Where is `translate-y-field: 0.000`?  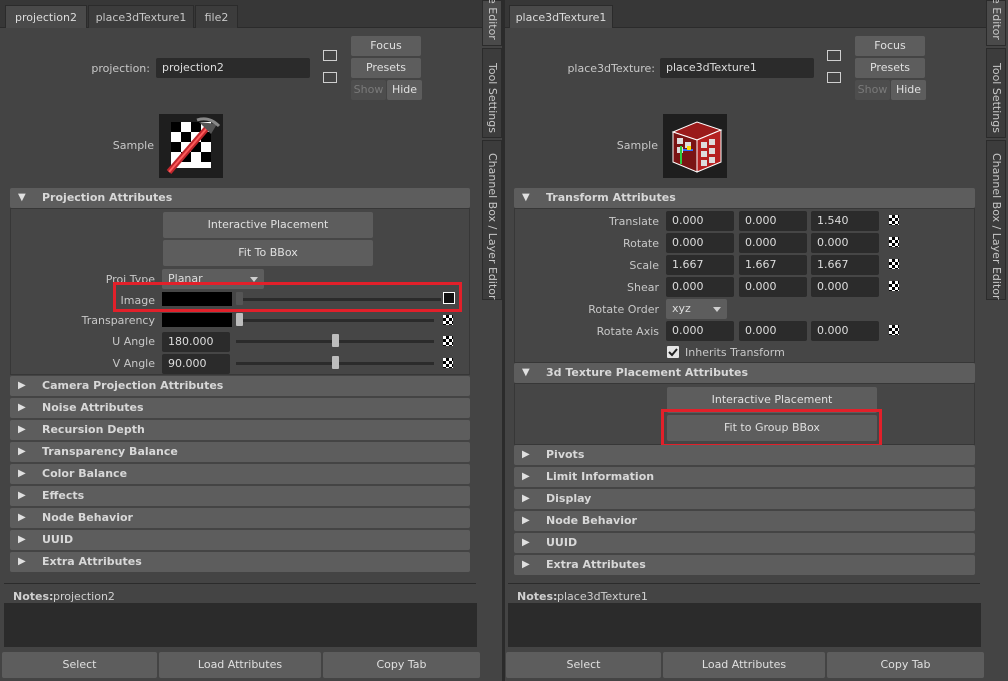
translate-y-field: 0.000 is located at coordinates (773, 221).